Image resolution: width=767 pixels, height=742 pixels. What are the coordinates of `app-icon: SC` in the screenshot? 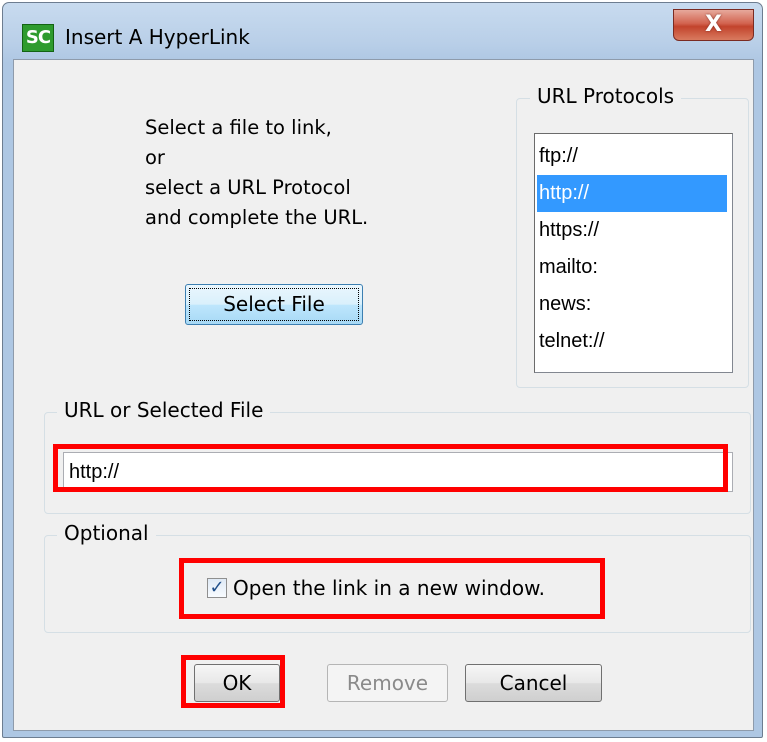 It's located at (38, 38).